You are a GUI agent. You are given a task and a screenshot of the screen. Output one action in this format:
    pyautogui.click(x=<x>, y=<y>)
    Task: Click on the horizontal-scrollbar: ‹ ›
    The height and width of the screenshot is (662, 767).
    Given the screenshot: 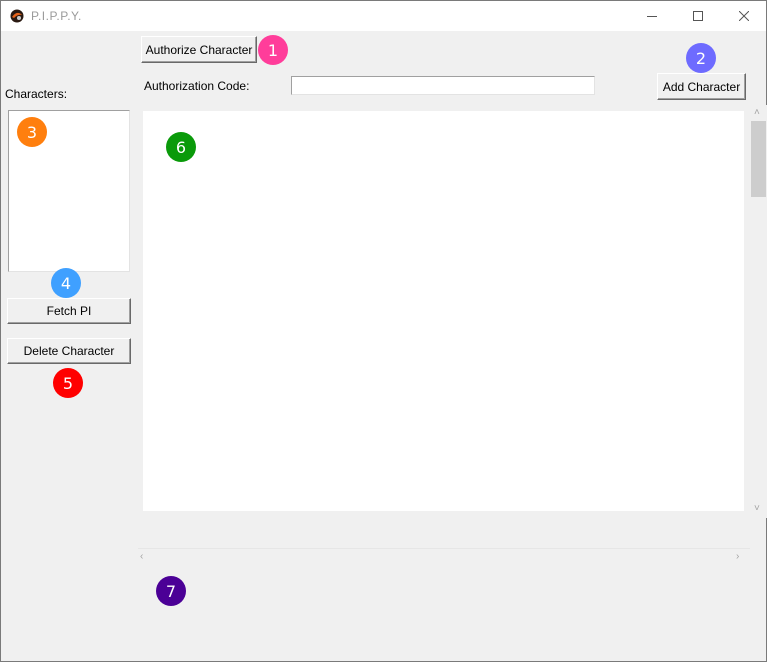 What is the action you would take?
    pyautogui.click(x=444, y=557)
    